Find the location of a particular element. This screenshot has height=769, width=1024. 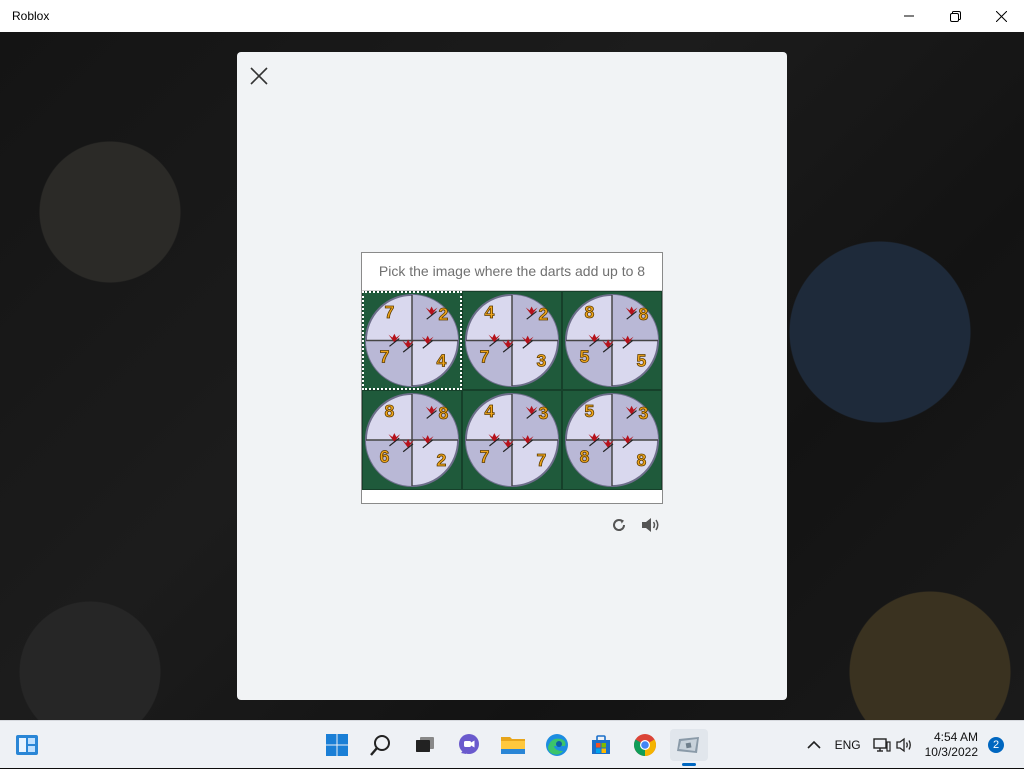

chrome-icon is located at coordinates (645, 745).